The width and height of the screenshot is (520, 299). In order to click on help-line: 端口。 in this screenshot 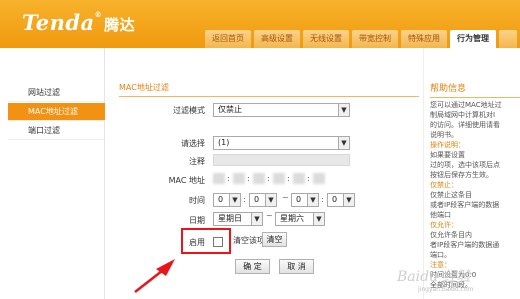, I will do `click(475, 255)`.